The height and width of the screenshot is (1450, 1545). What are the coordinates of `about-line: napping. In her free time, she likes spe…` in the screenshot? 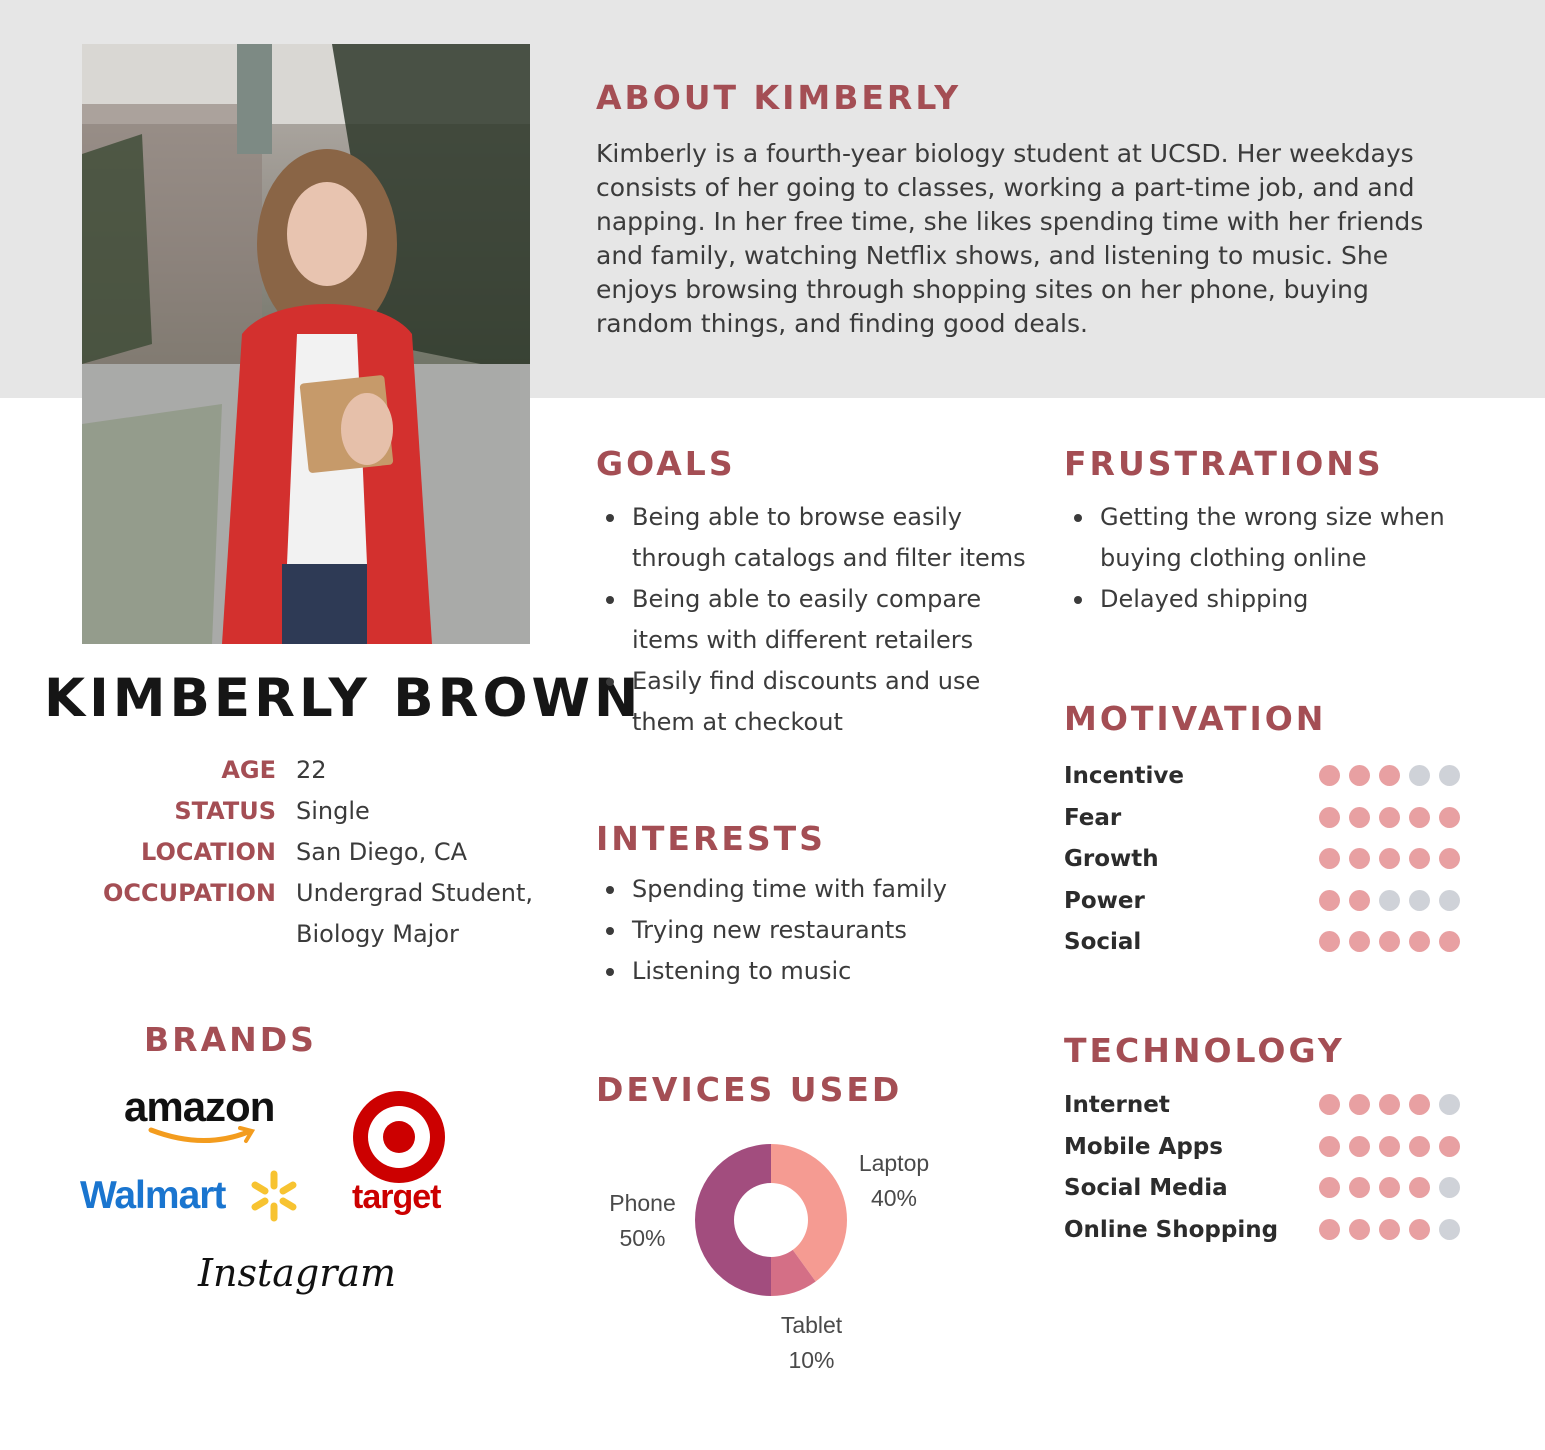 It's located at (1010, 221).